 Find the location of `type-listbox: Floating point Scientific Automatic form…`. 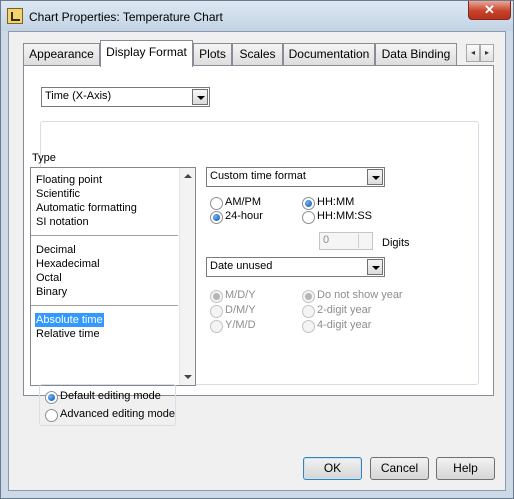

type-listbox: Floating point Scientific Automatic form… is located at coordinates (113, 276).